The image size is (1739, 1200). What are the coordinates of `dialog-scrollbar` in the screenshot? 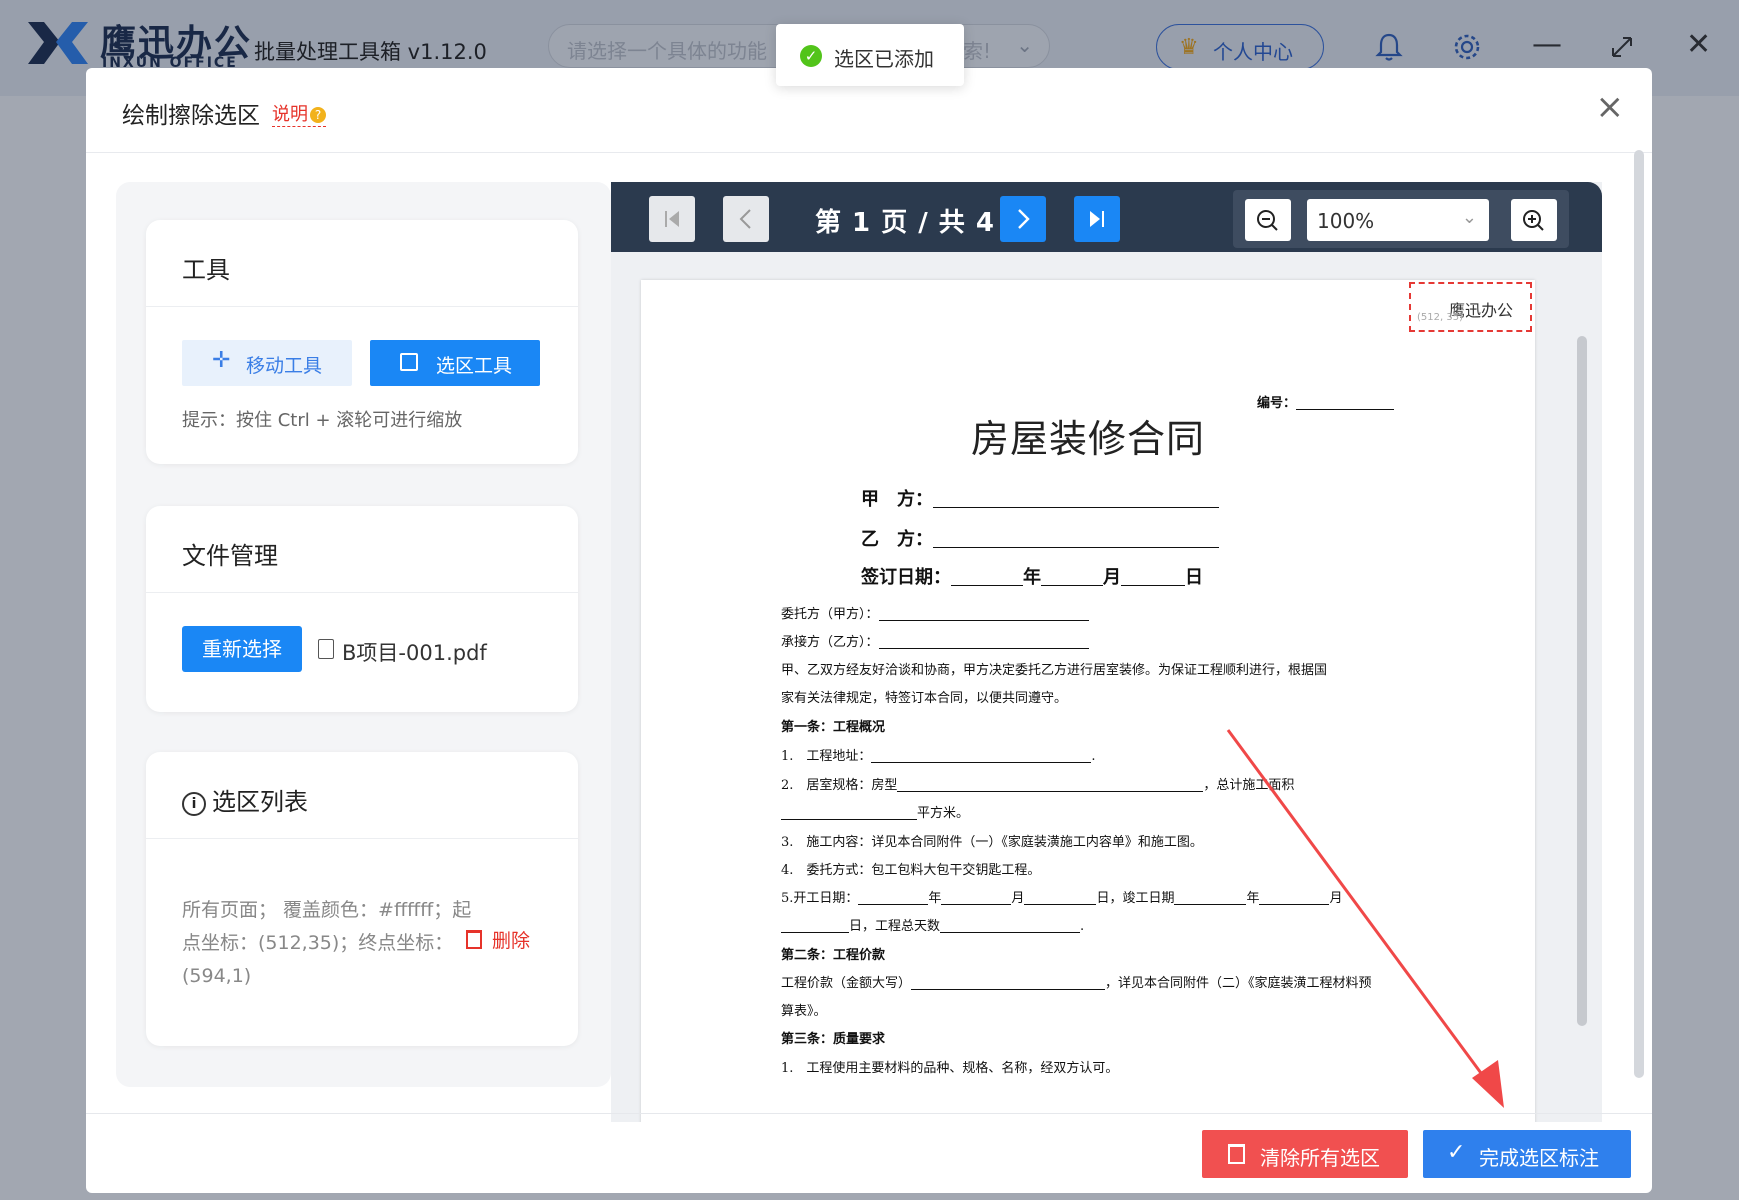 It's located at (1639, 614).